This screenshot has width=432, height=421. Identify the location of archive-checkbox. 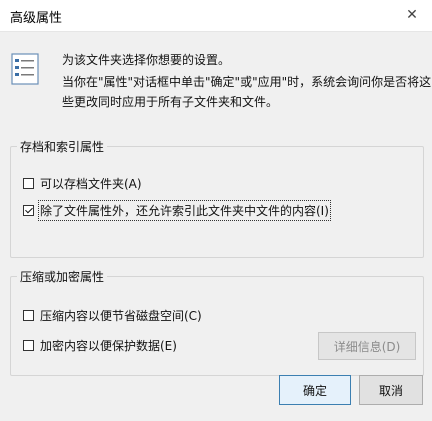
(28, 183).